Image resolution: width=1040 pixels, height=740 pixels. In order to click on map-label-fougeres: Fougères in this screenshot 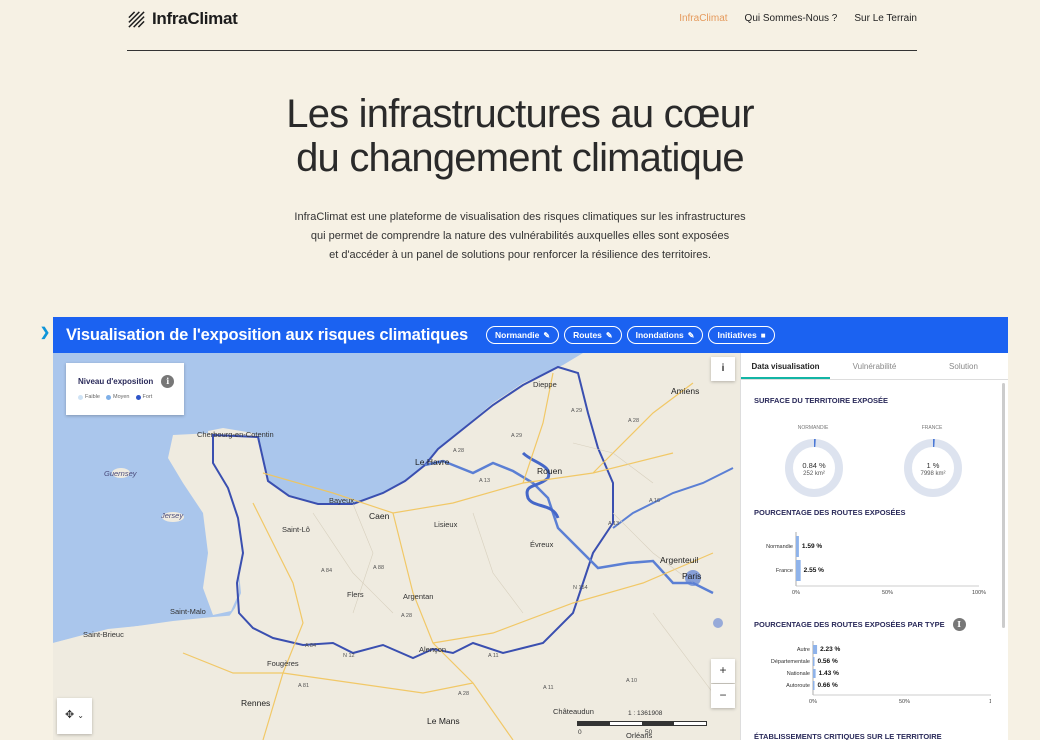, I will do `click(283, 663)`.